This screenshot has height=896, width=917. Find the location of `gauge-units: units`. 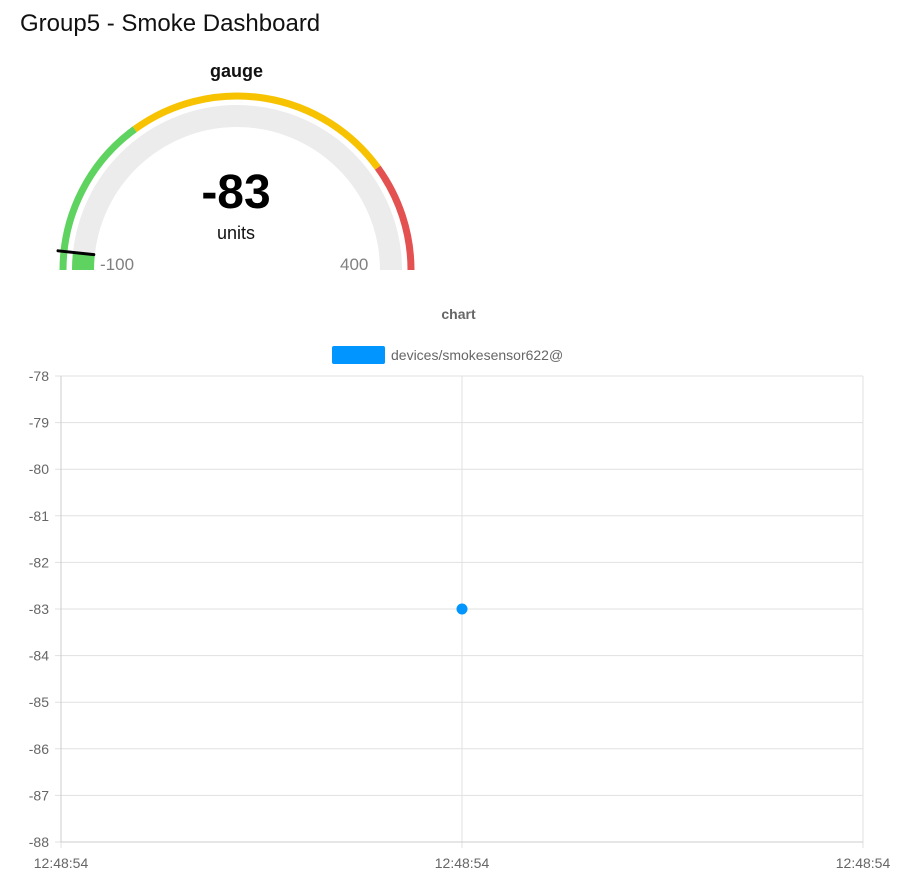

gauge-units: units is located at coordinates (236, 233).